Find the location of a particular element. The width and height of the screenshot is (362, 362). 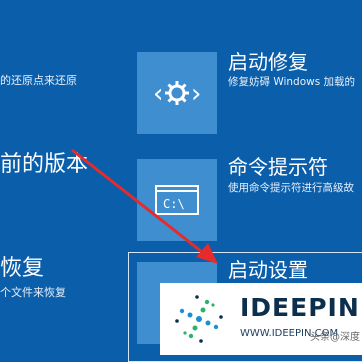

watermark-source-label: 头条@深度 is located at coordinates (335, 337).